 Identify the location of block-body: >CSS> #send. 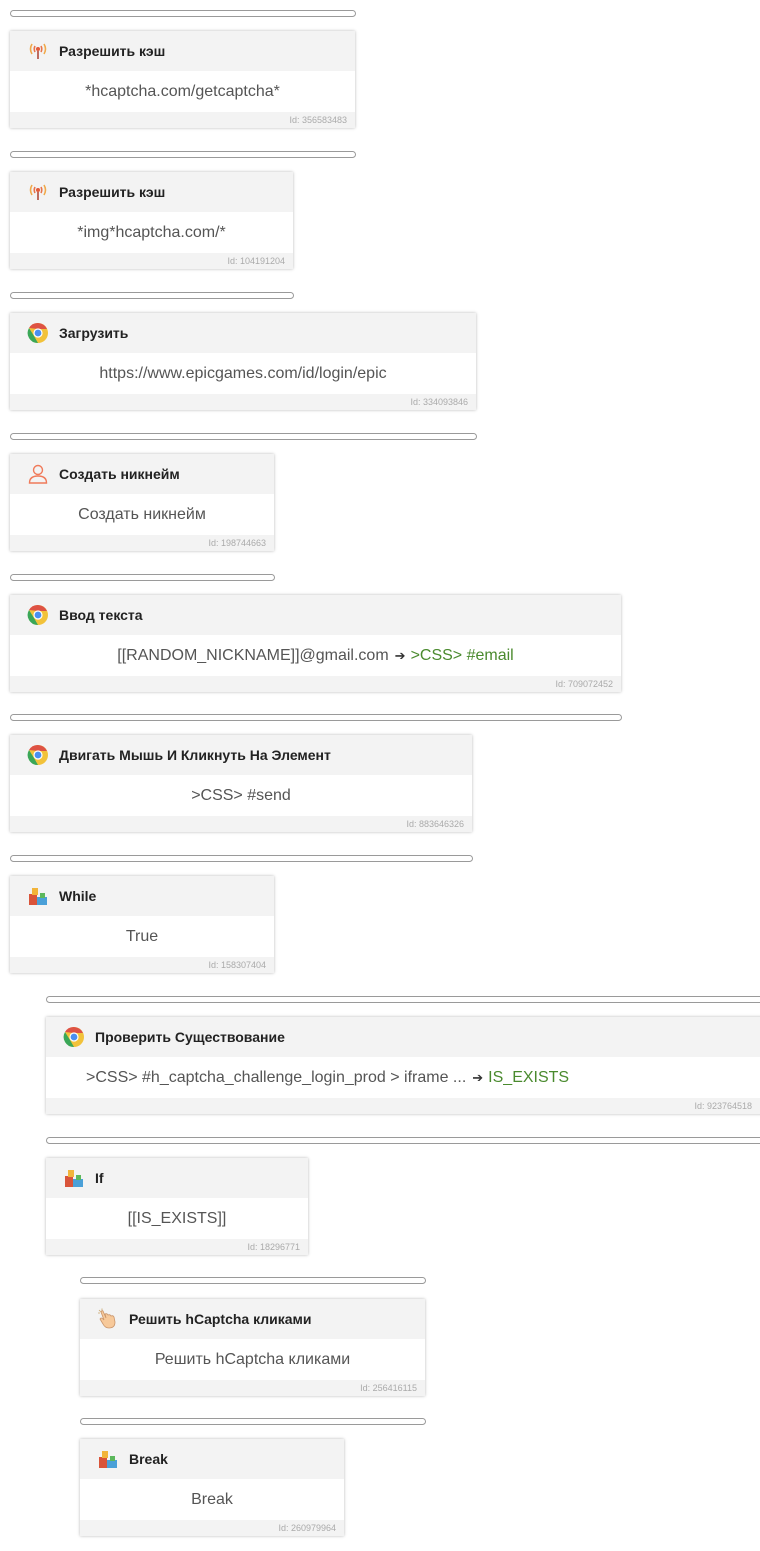
(241, 795).